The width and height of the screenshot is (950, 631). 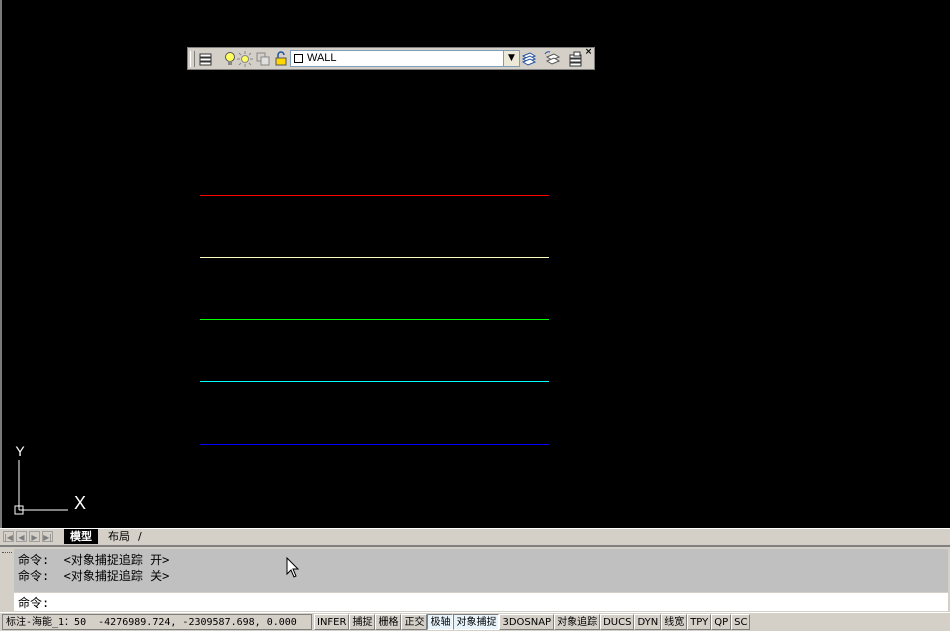 I want to click on status-toggle-3dosnap: 3DOSNAP, so click(x=527, y=622).